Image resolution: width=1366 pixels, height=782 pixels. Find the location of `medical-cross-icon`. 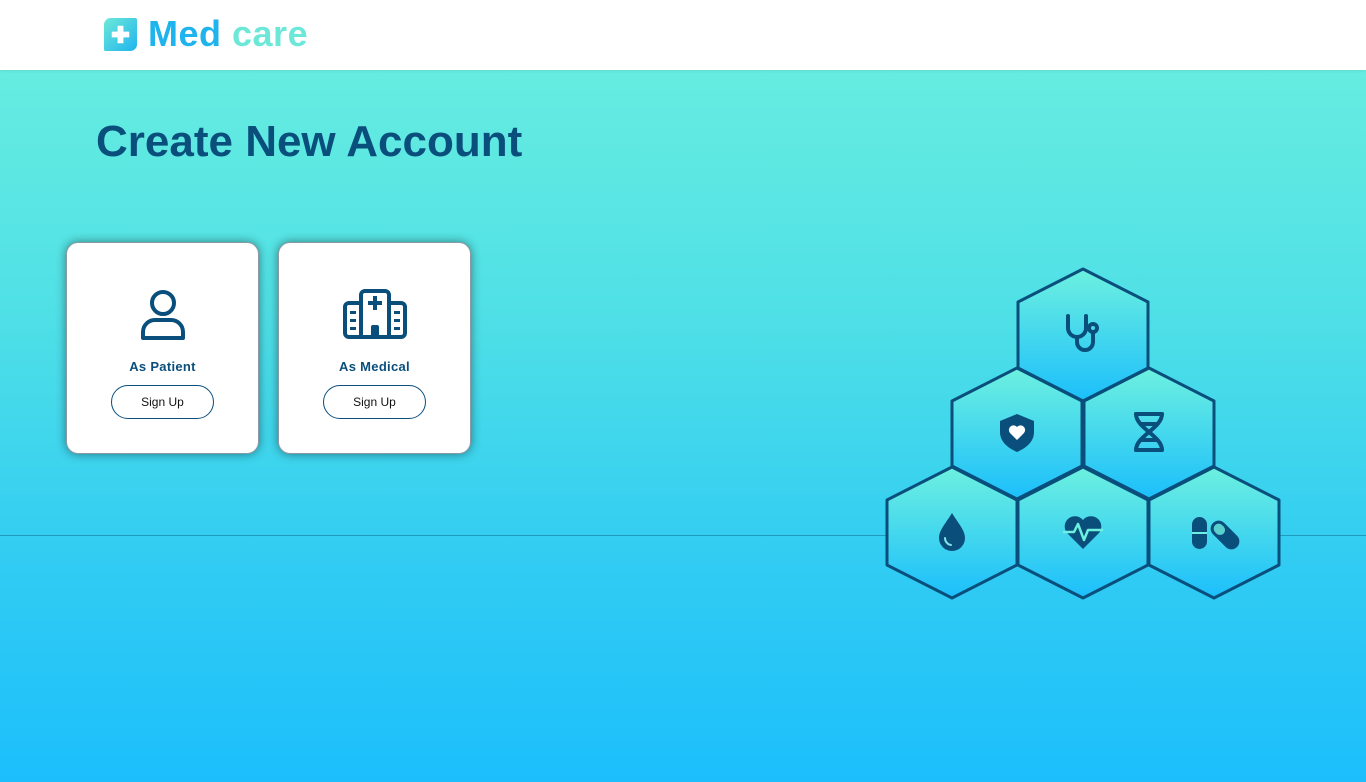

medical-cross-icon is located at coordinates (120, 34).